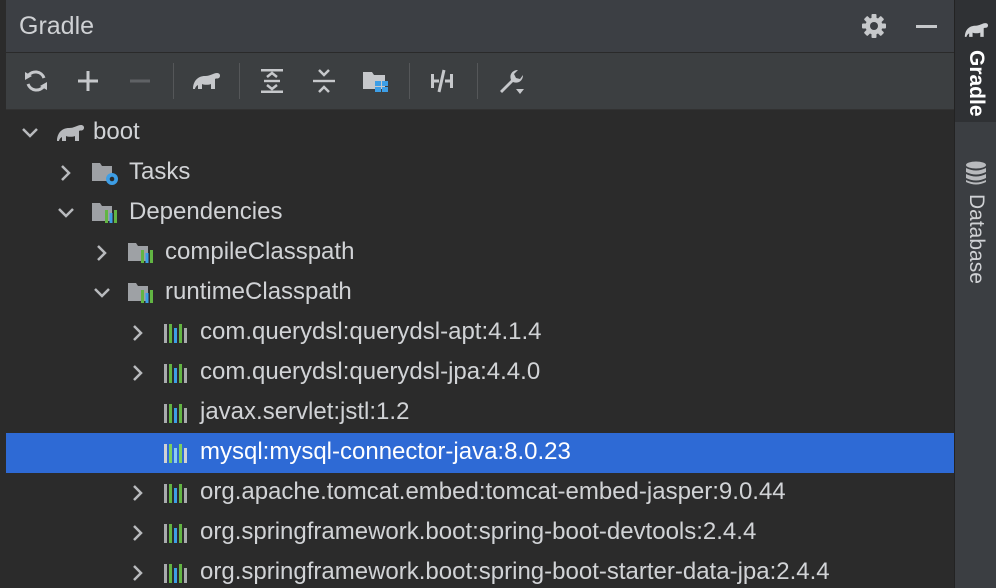  I want to click on tree-node-label: javax.servlet:jstl:1.2, so click(305, 411).